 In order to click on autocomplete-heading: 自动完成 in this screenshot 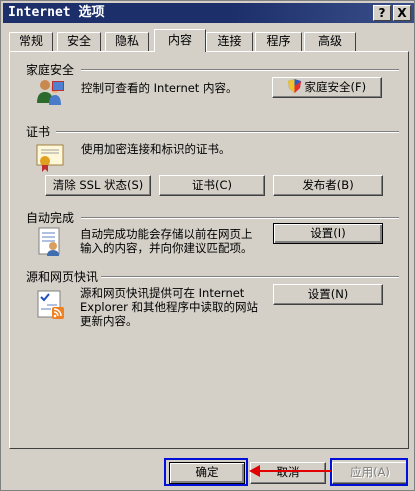, I will do `click(50, 218)`.